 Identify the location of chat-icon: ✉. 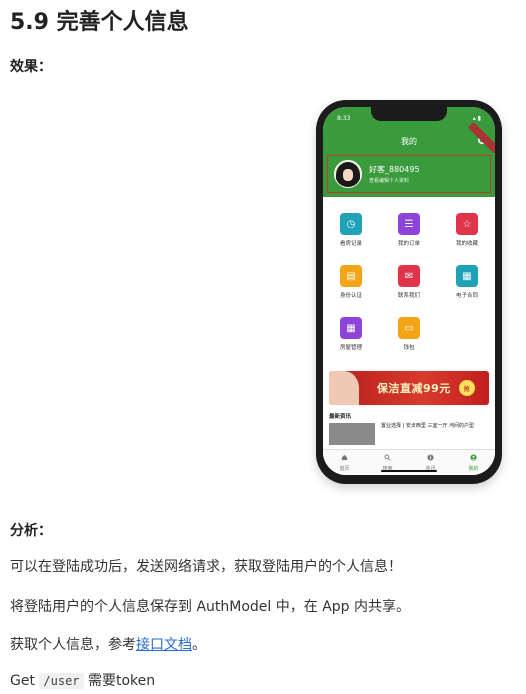
(409, 276).